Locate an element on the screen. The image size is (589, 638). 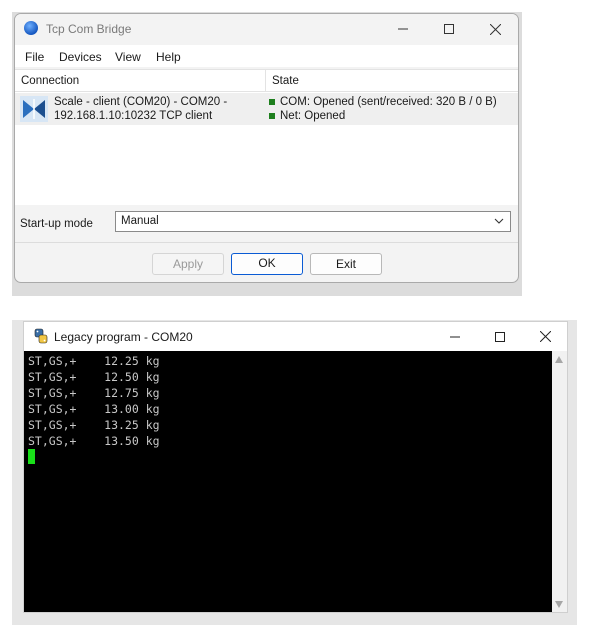
console-line: ST,GS,+ 13.00 kg is located at coordinates (94, 409).